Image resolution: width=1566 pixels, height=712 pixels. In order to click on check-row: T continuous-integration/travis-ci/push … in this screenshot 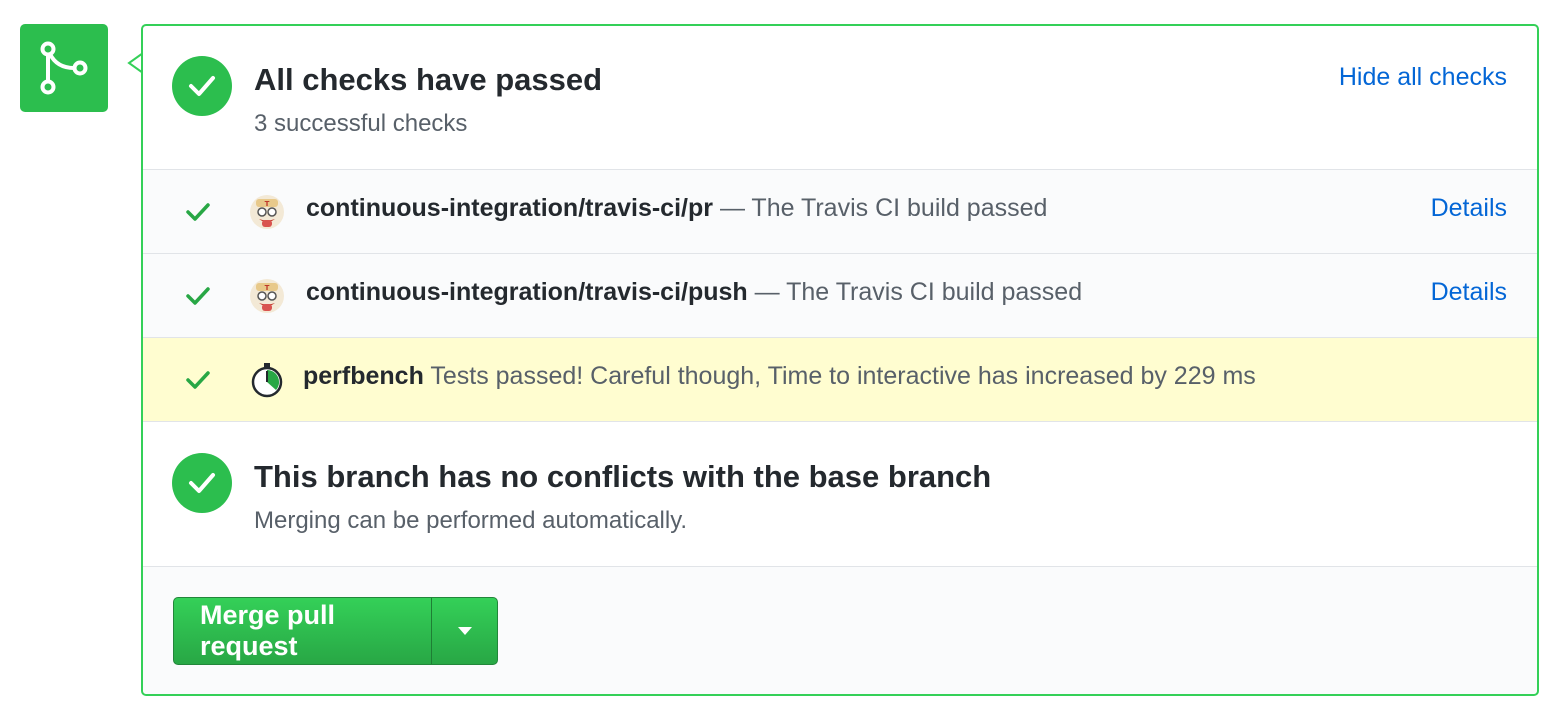, I will do `click(840, 296)`.